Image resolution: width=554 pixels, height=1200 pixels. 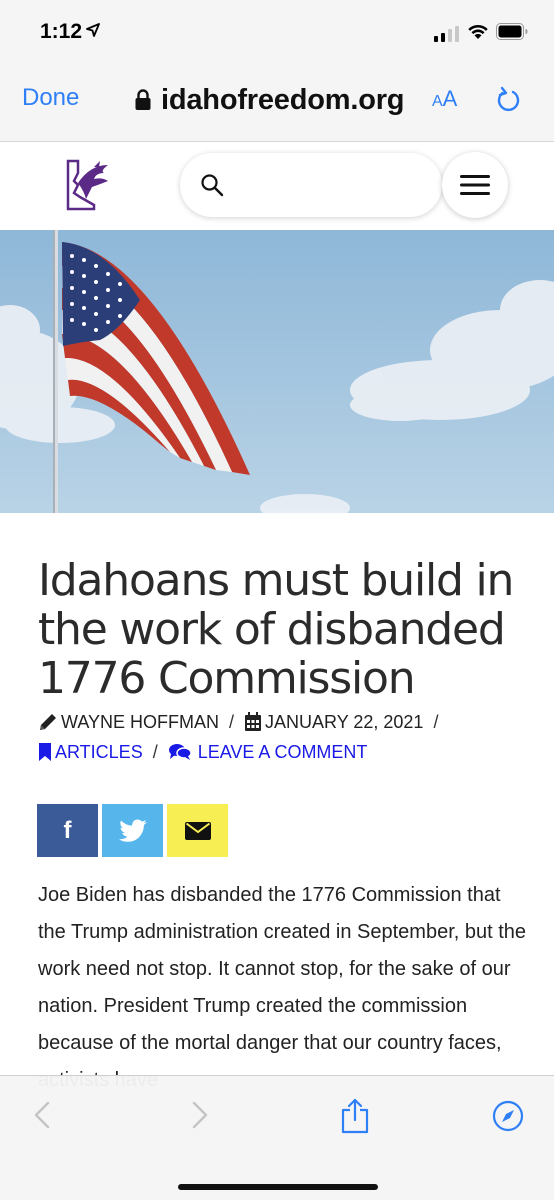 I want to click on url-text: idahofreedom.org, so click(x=283, y=99).